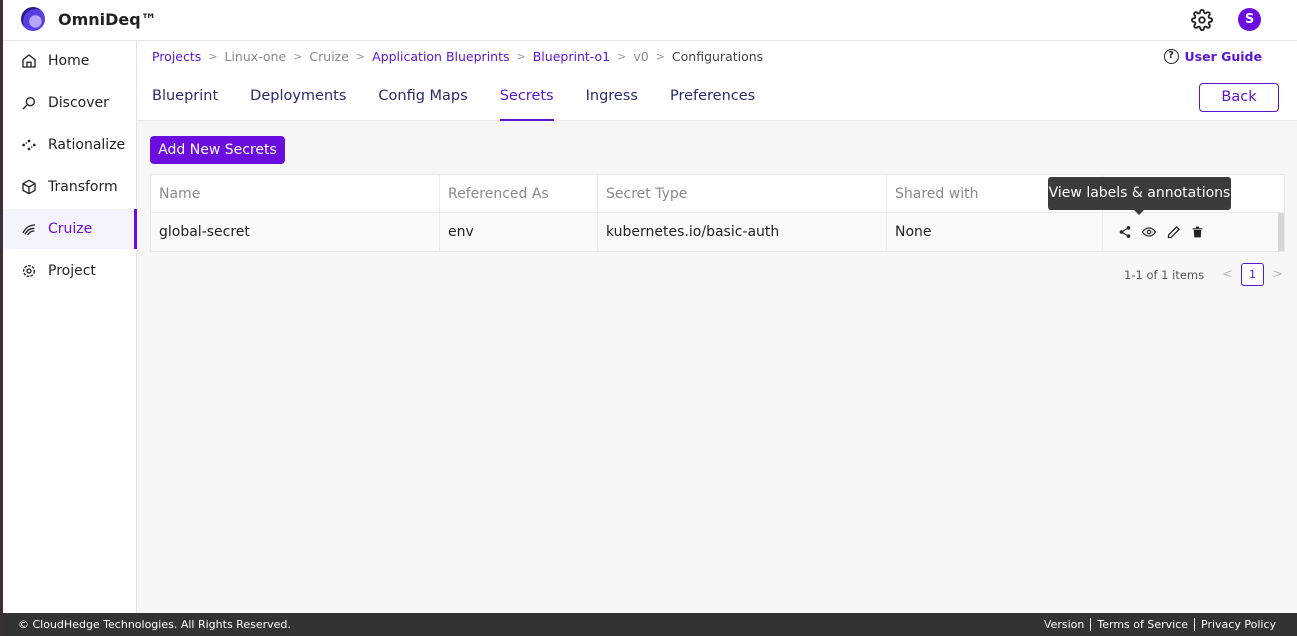 This screenshot has width=1297, height=636. Describe the element at coordinates (107, 19) in the screenshot. I see `brand-name: OmniDeq™` at that location.